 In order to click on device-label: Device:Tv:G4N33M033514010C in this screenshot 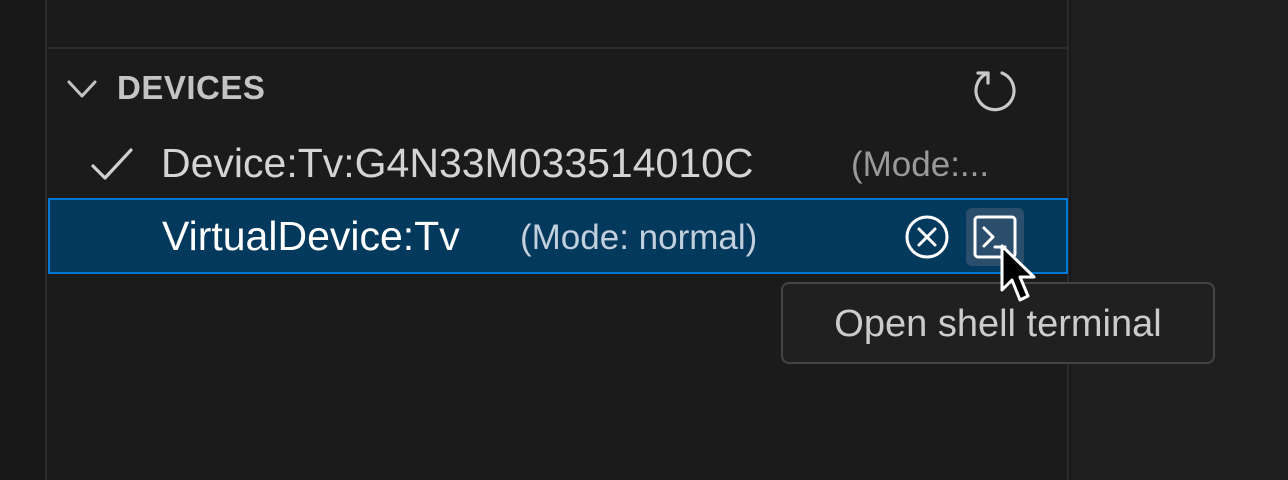, I will do `click(457, 163)`.